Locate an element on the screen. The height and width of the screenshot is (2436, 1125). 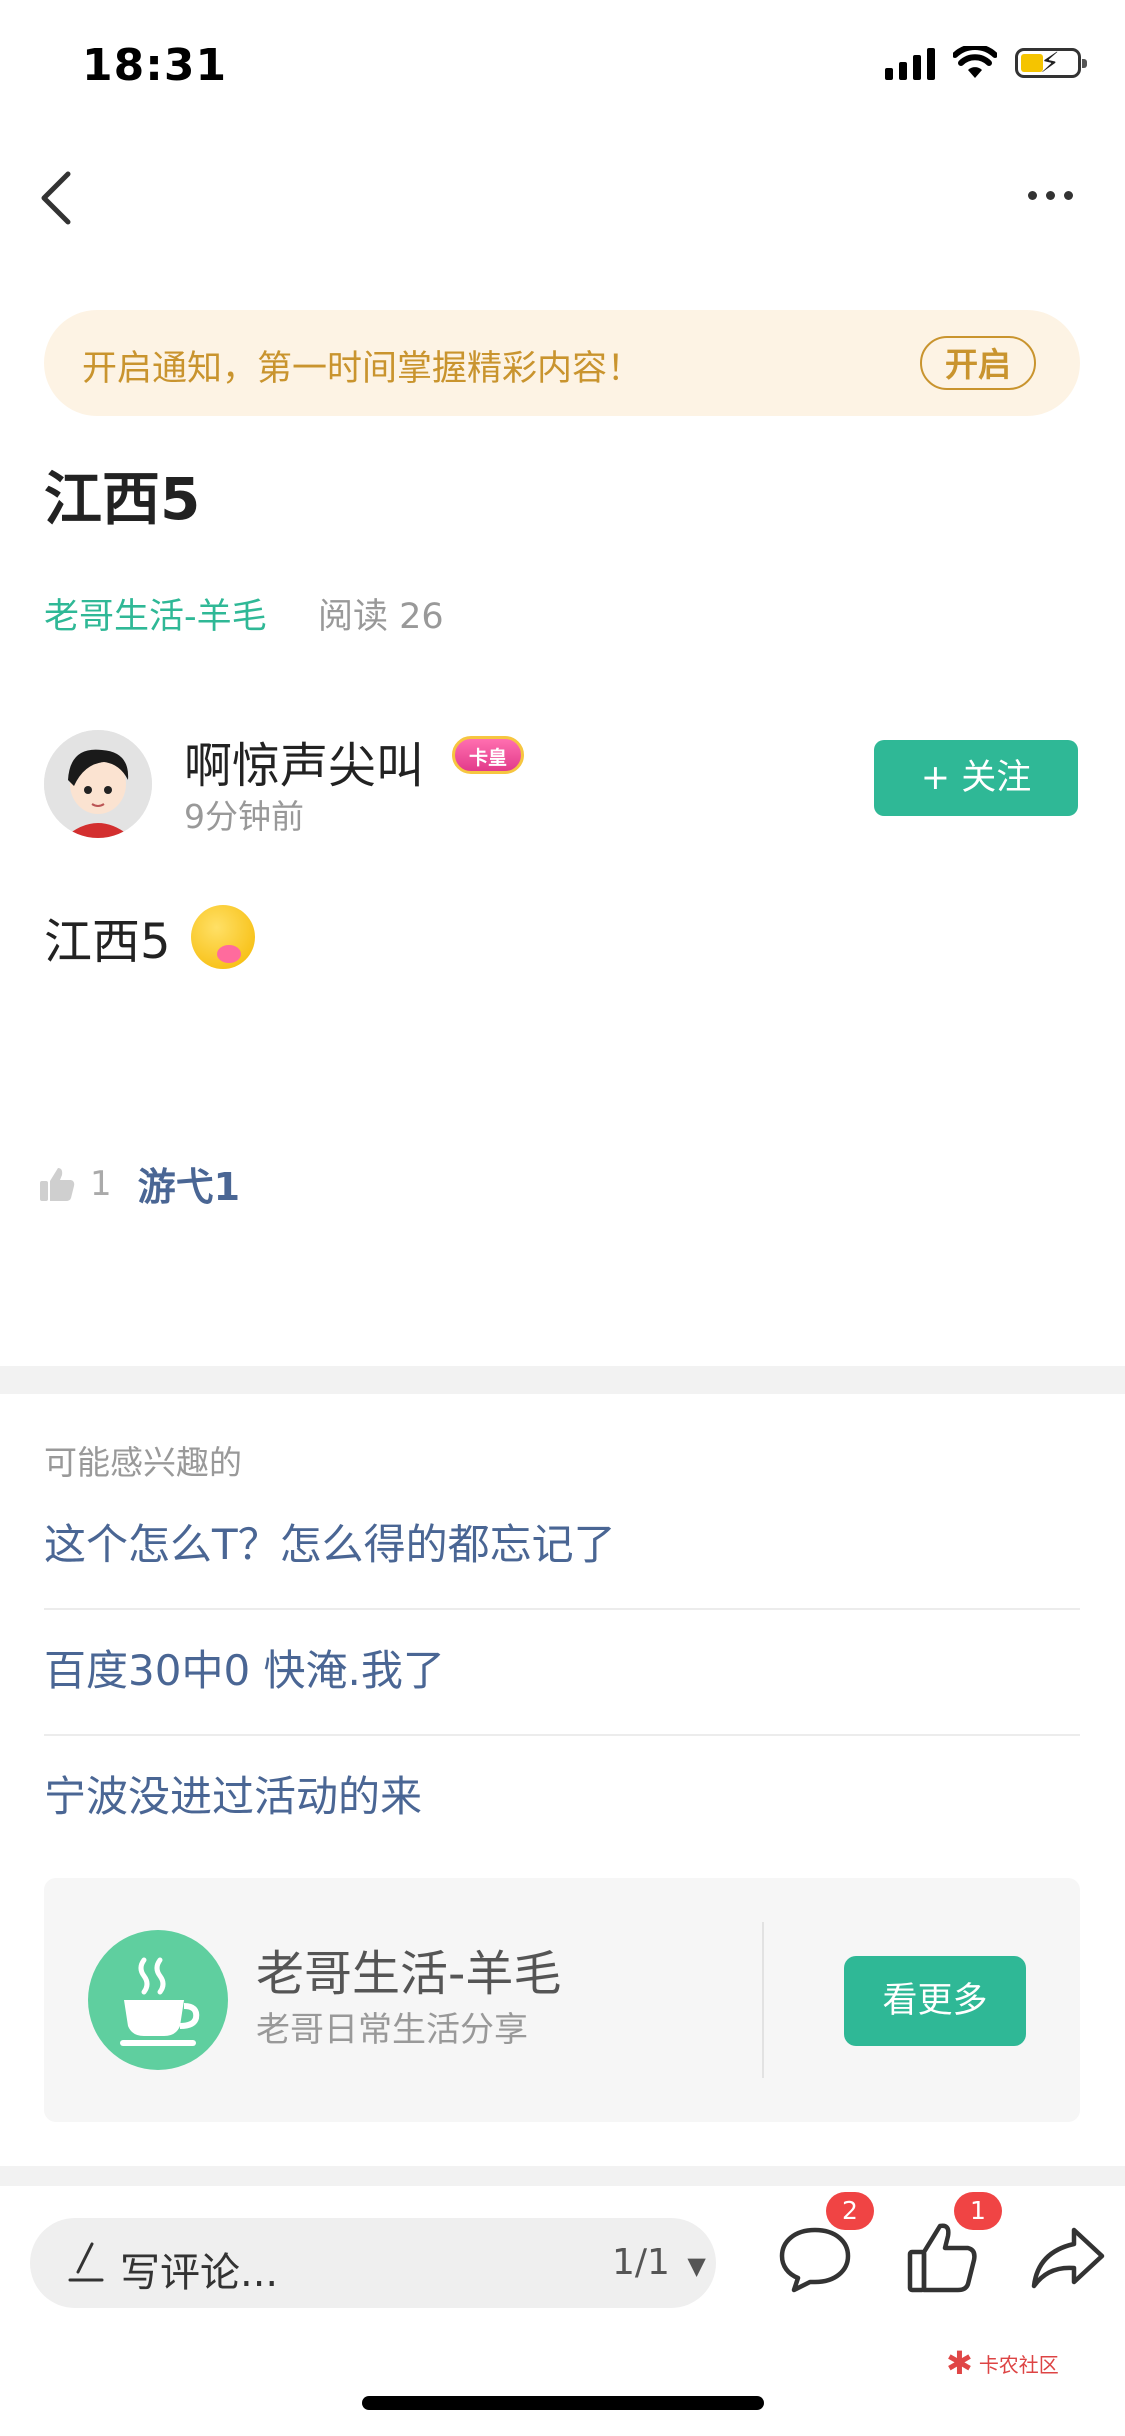
share-arrow-icon is located at coordinates (1068, 2258).